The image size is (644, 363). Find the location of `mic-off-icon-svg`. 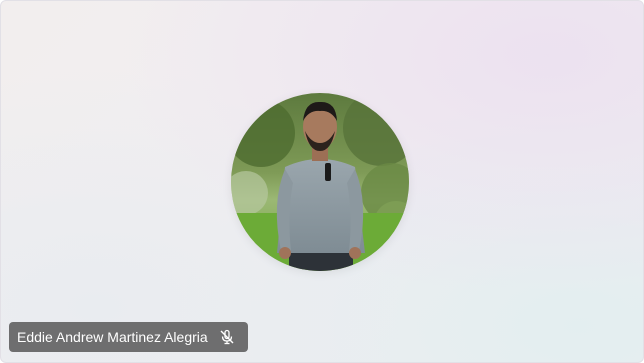

mic-off-icon-svg is located at coordinates (227, 337).